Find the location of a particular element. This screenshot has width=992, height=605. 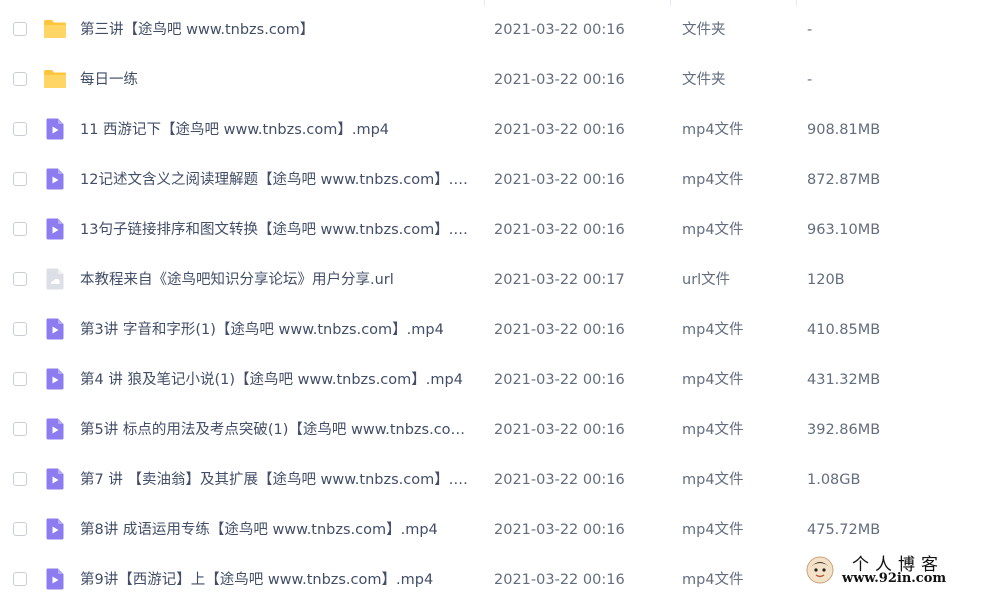

file-size: 431.32MB is located at coordinates (844, 380).